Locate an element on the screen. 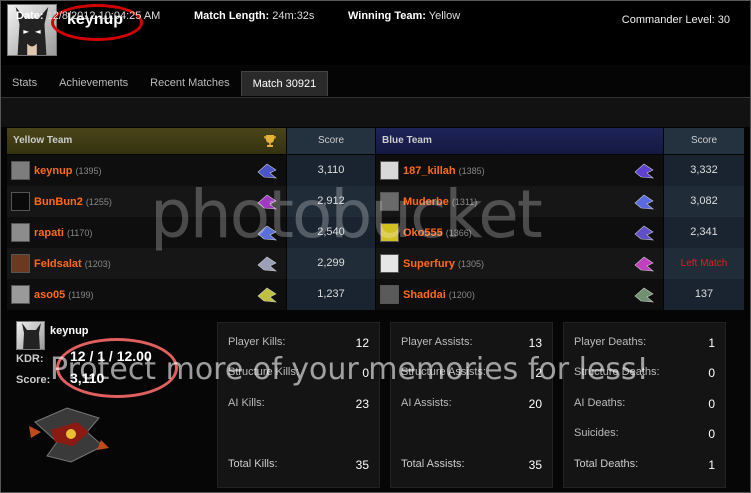  table-row: rapati (1170) 2,540 is located at coordinates (191, 232).